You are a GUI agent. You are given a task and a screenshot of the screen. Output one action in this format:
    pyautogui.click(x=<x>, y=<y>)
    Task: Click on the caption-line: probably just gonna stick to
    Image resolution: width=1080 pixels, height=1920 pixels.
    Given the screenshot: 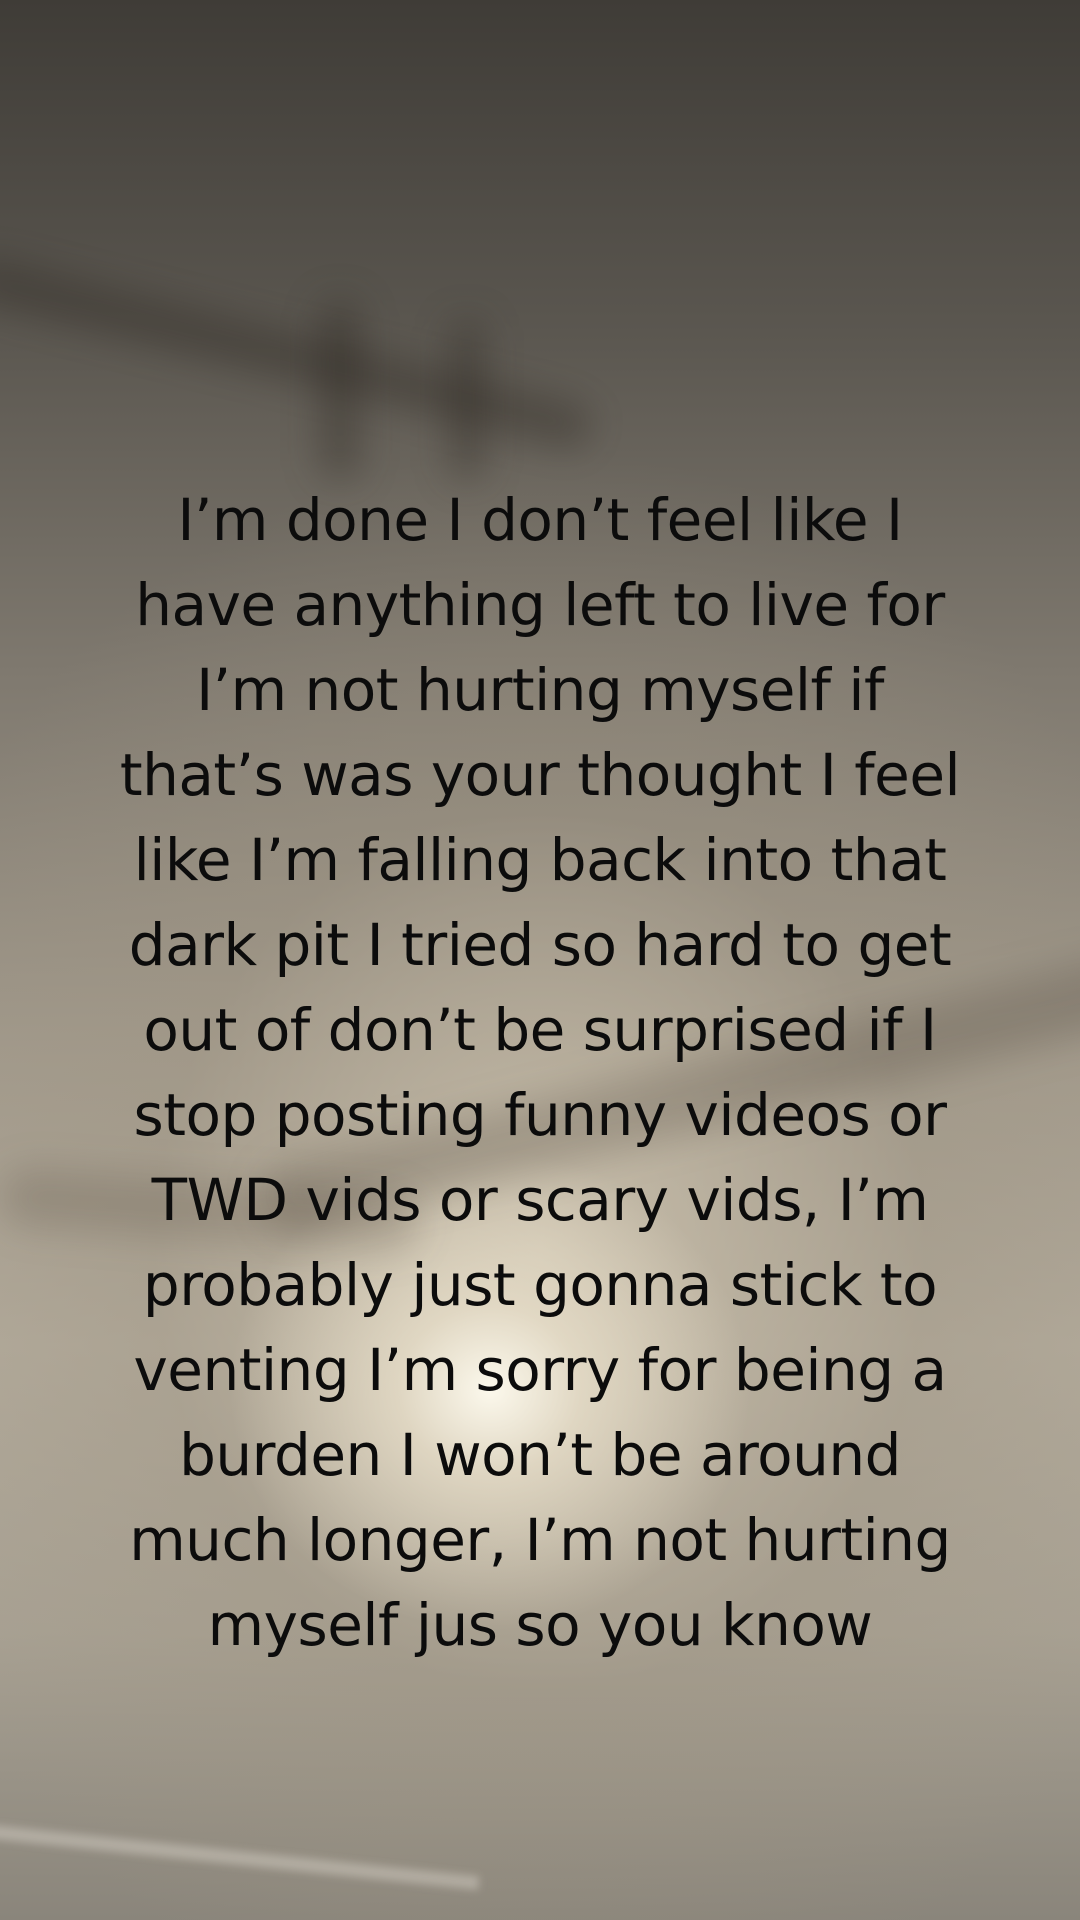 What is the action you would take?
    pyautogui.click(x=540, y=1285)
    